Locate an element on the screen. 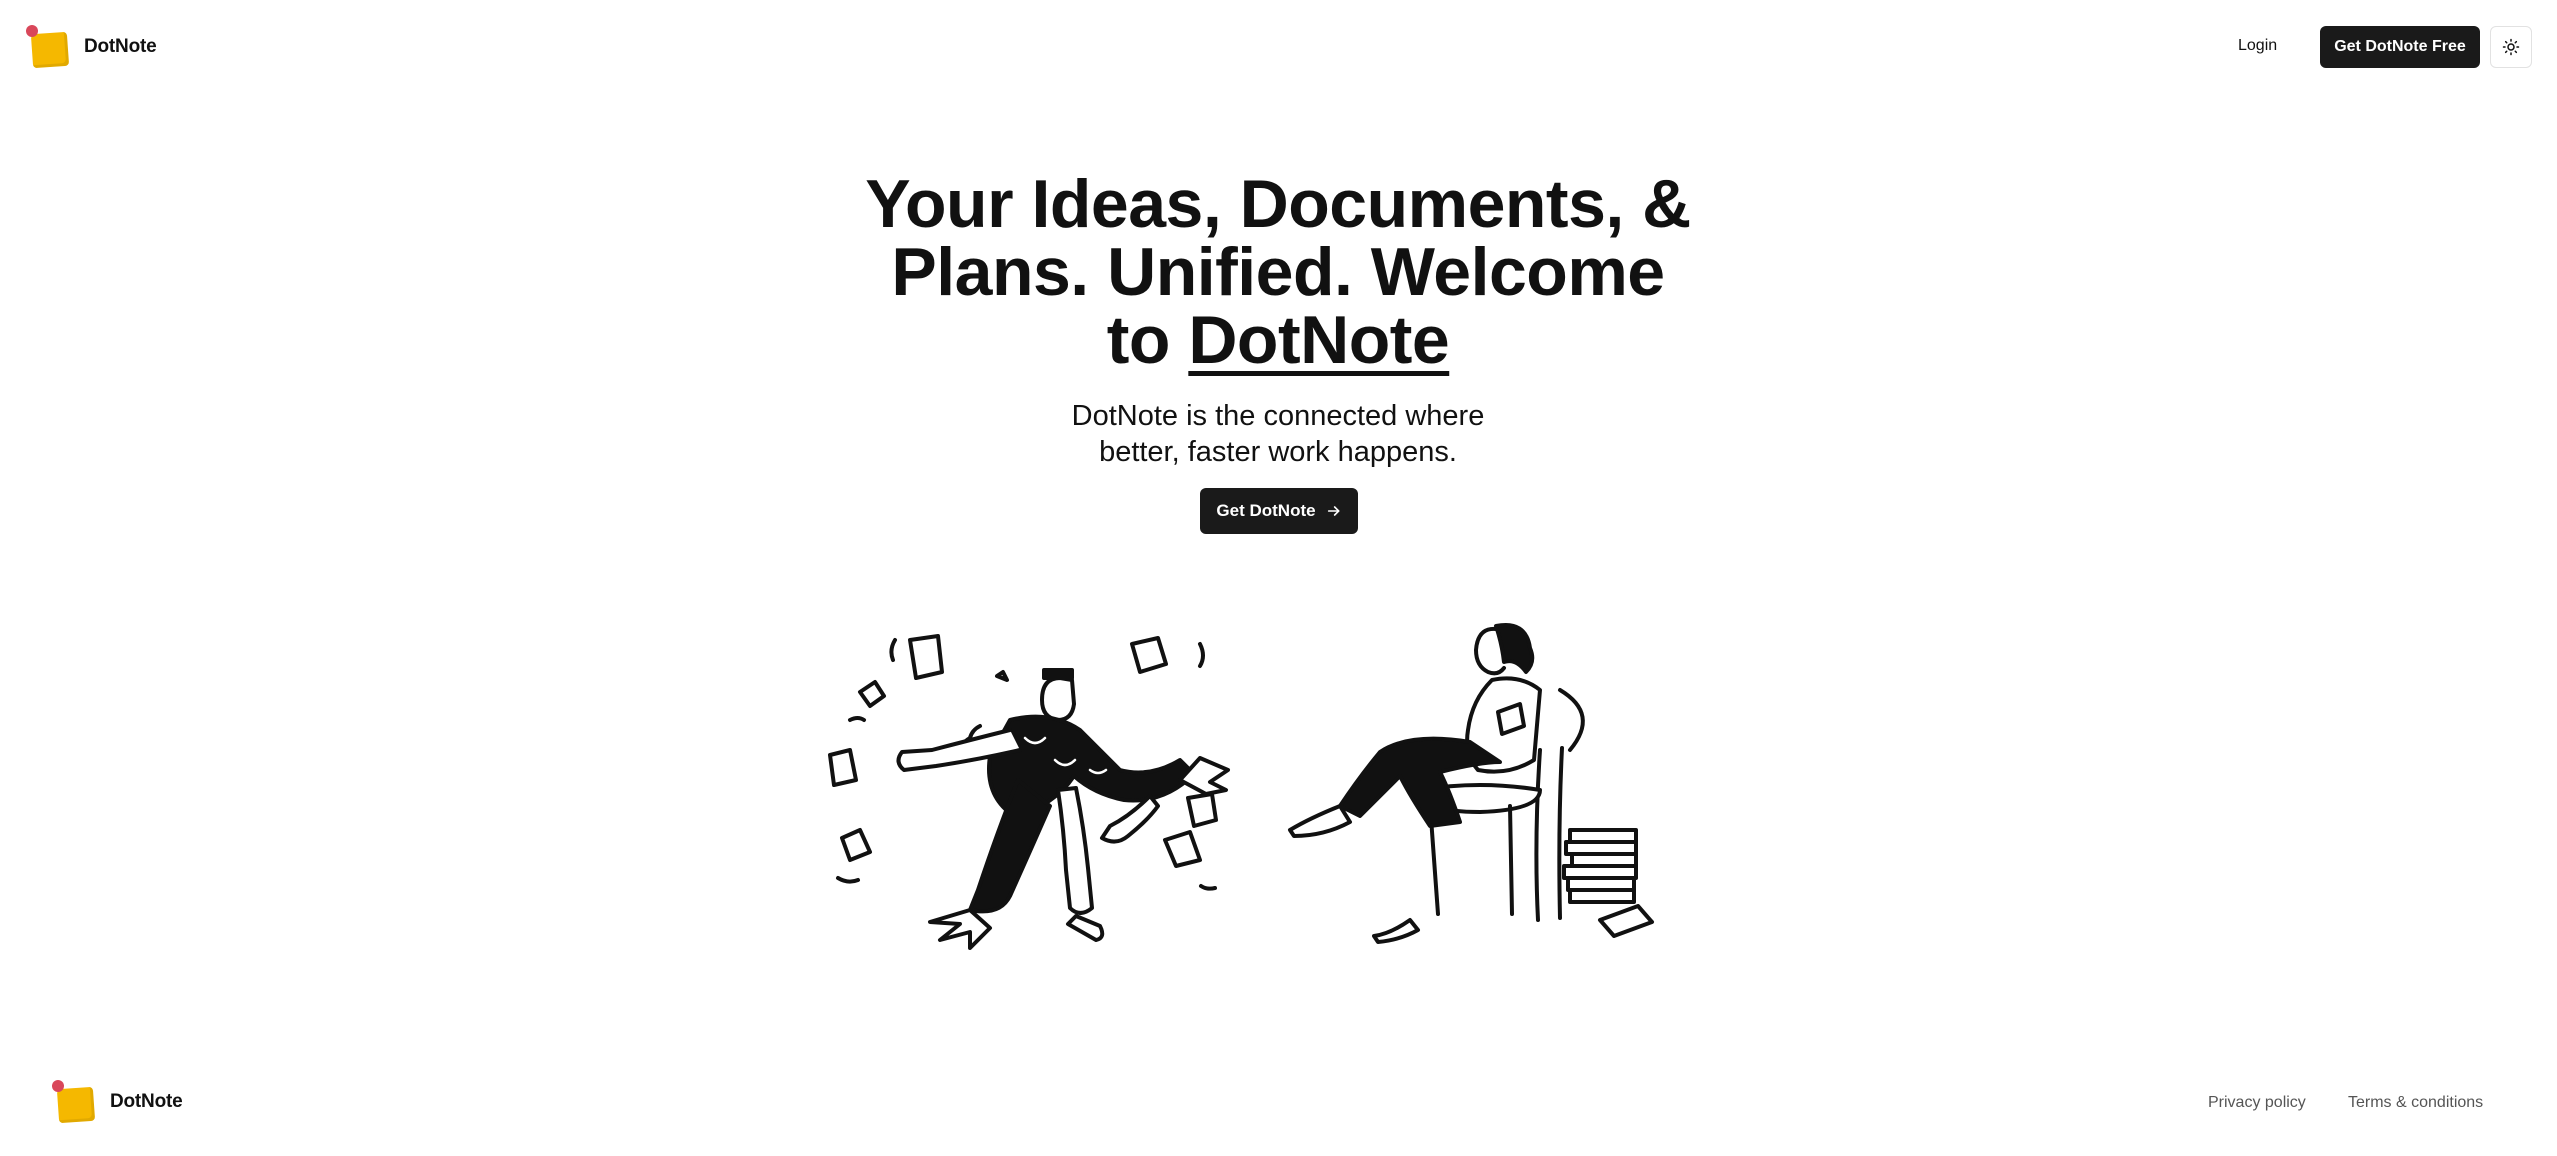 The image size is (2557, 1156). hero-title-brand: DotNote is located at coordinates (1319, 340).